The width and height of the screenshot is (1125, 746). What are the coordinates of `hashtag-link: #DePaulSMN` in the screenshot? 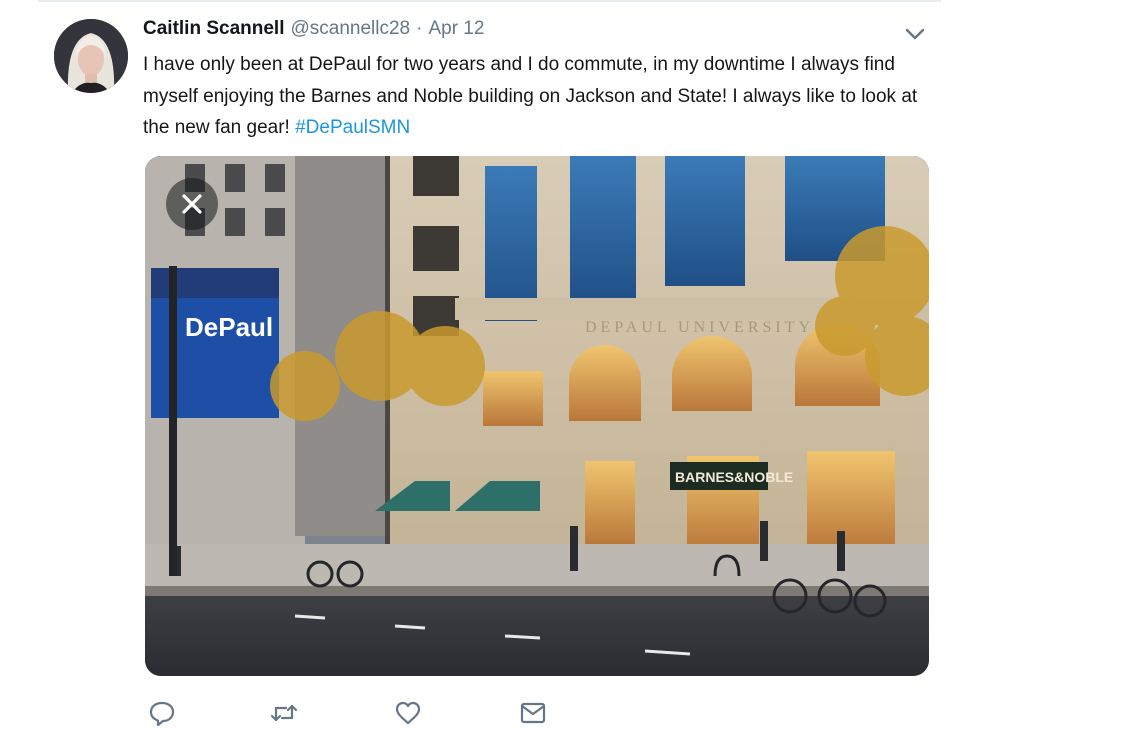 It's located at (352, 127).